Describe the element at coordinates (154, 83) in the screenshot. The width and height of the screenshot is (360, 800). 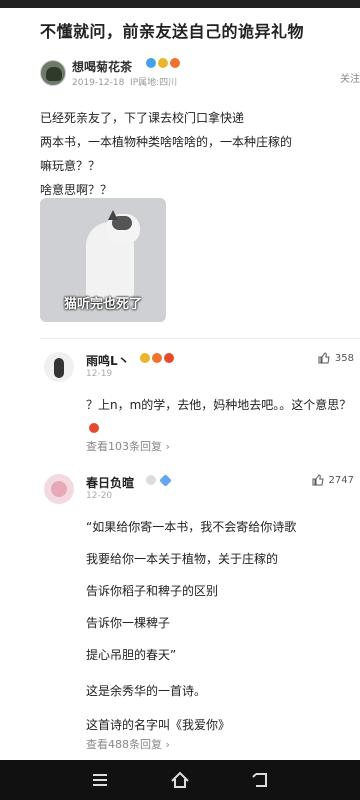
I see `post-location: IP属地:四川` at that location.